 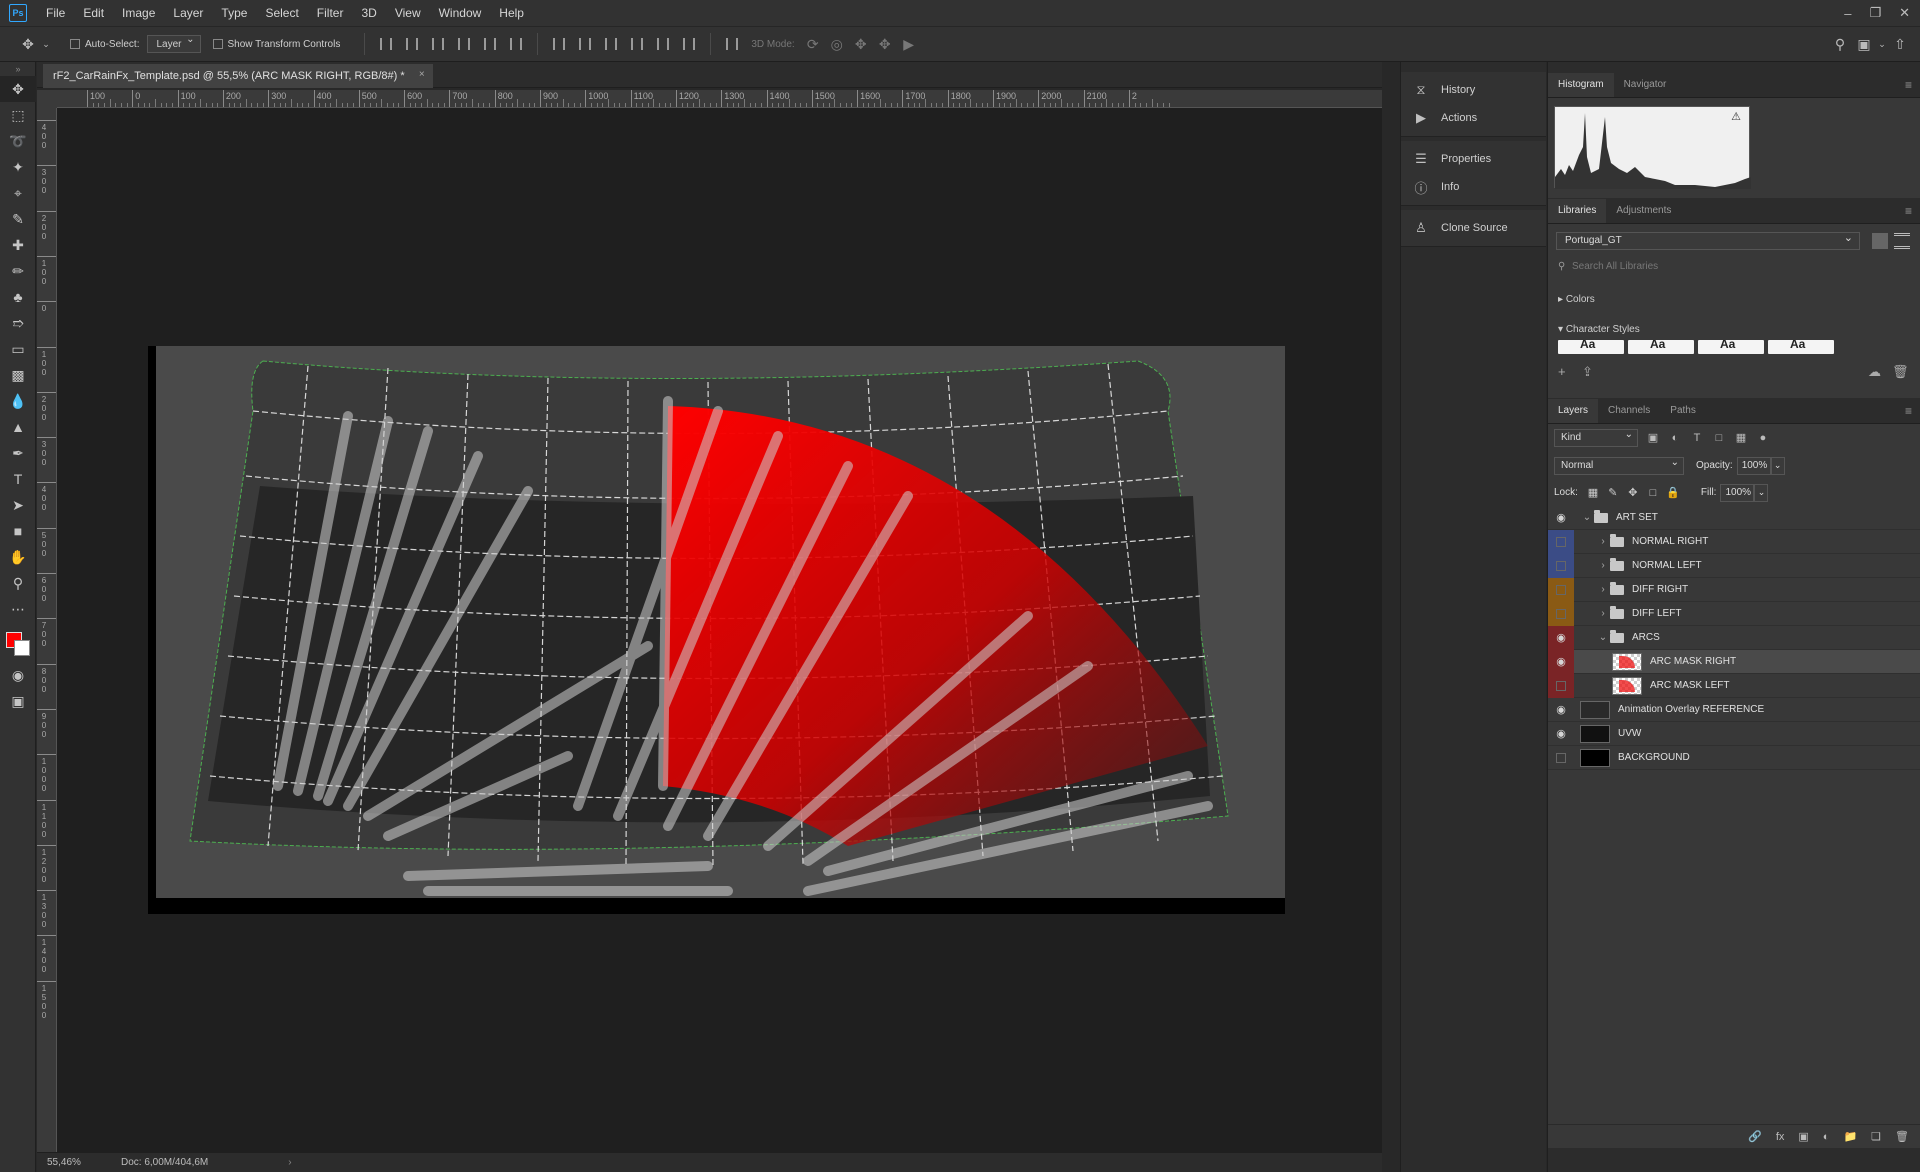 I want to click on tab-layers: Layers, so click(x=1573, y=411).